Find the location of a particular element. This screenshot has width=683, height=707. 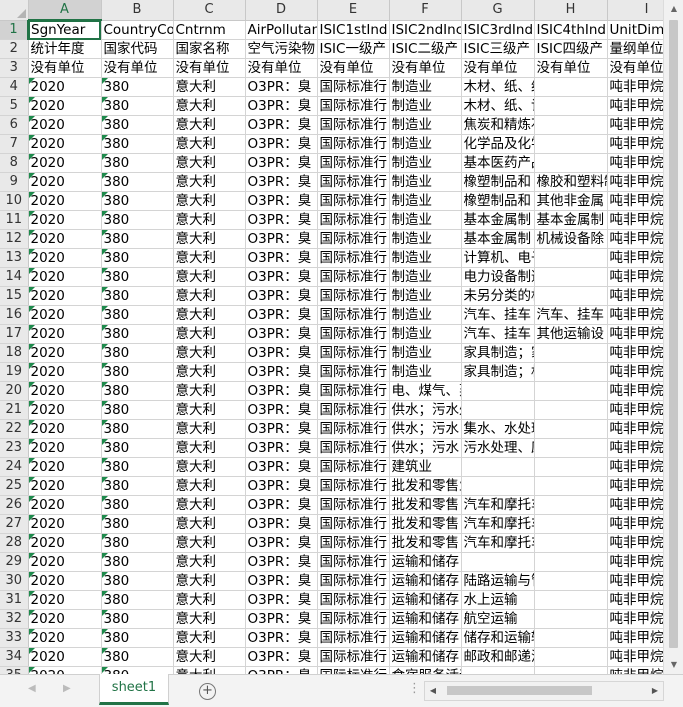

cell-h3: 没有单位 is located at coordinates (571, 68).